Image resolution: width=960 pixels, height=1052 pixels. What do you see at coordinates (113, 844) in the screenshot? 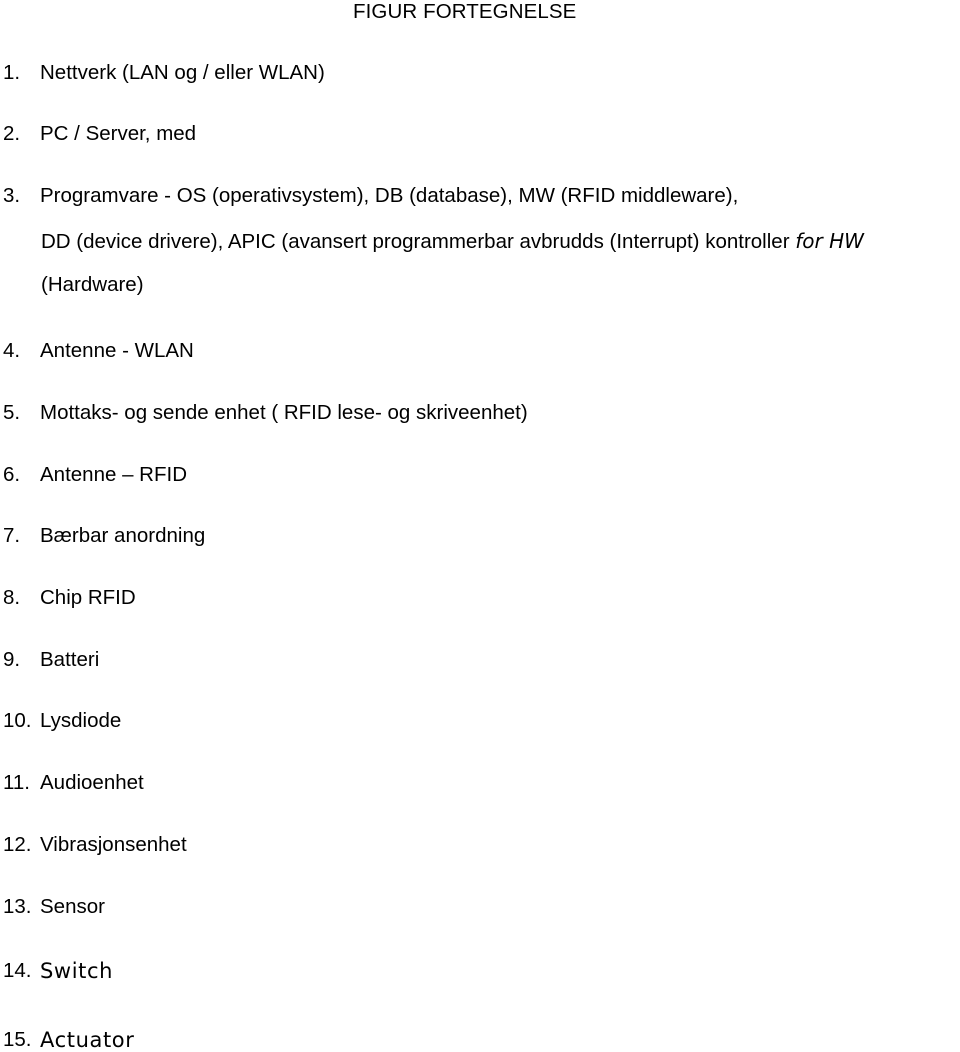
I see `item-text: Vibrasjonsenhet` at bounding box center [113, 844].